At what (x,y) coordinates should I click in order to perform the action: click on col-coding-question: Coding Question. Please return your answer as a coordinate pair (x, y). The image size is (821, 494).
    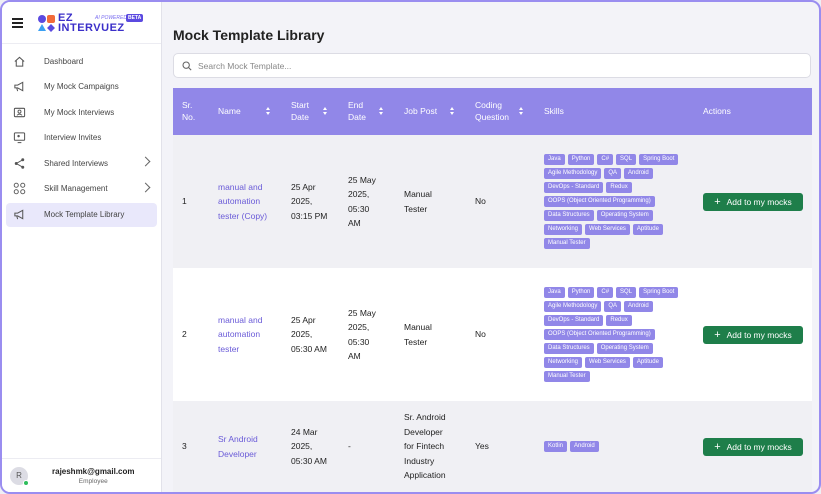
    Looking at the image, I should click on (492, 111).